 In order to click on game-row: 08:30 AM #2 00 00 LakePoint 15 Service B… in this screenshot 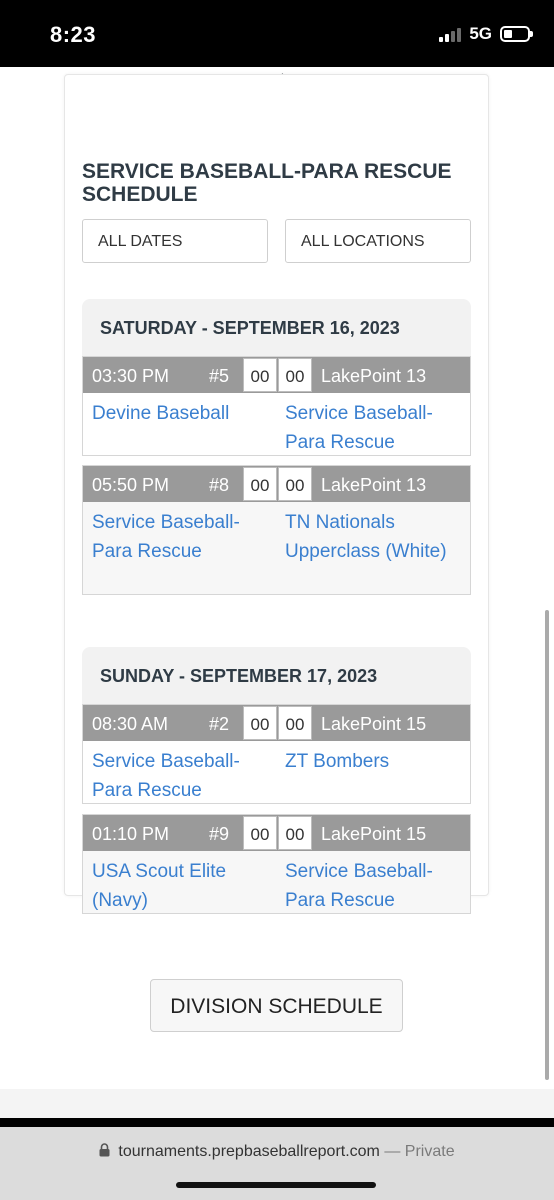, I will do `click(276, 754)`.